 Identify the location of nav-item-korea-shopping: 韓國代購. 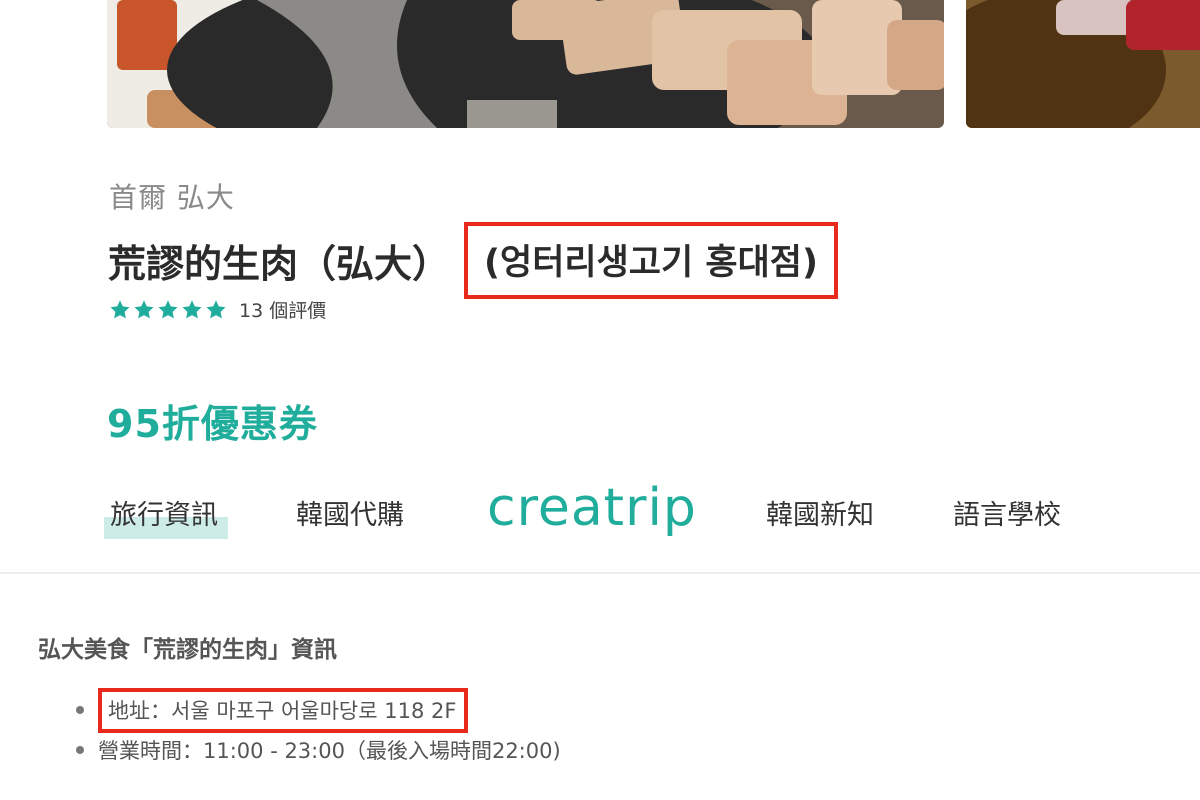
(350, 512).